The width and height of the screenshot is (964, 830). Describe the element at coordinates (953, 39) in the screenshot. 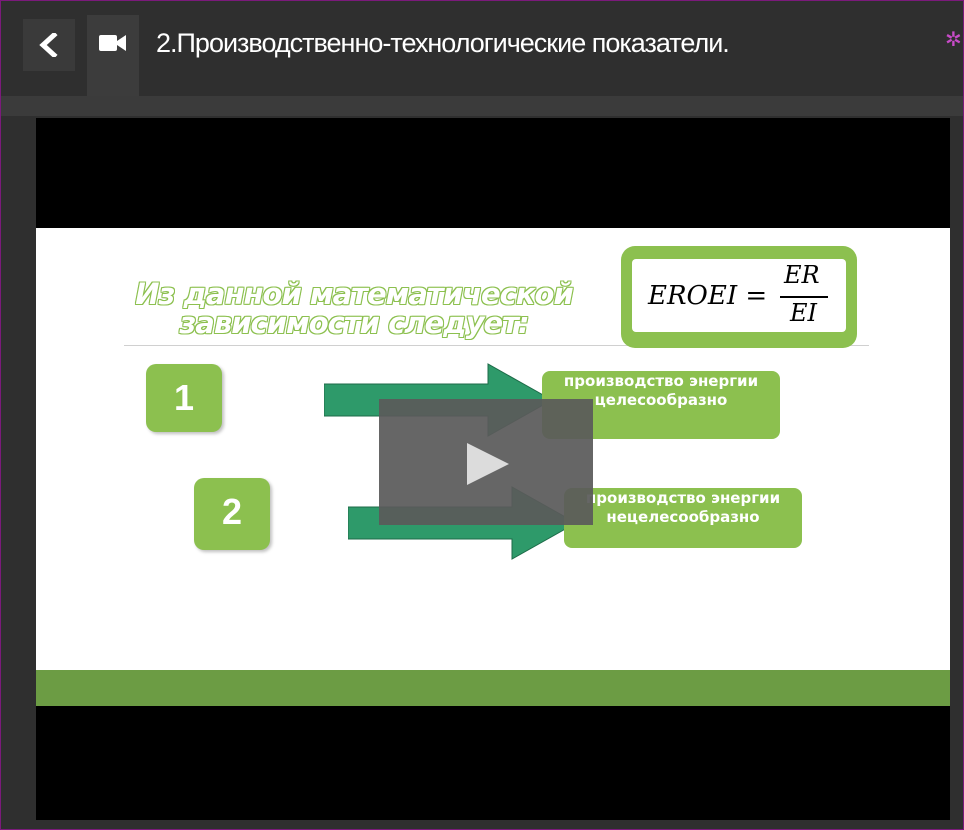

I see `gear-icon: ✲` at that location.